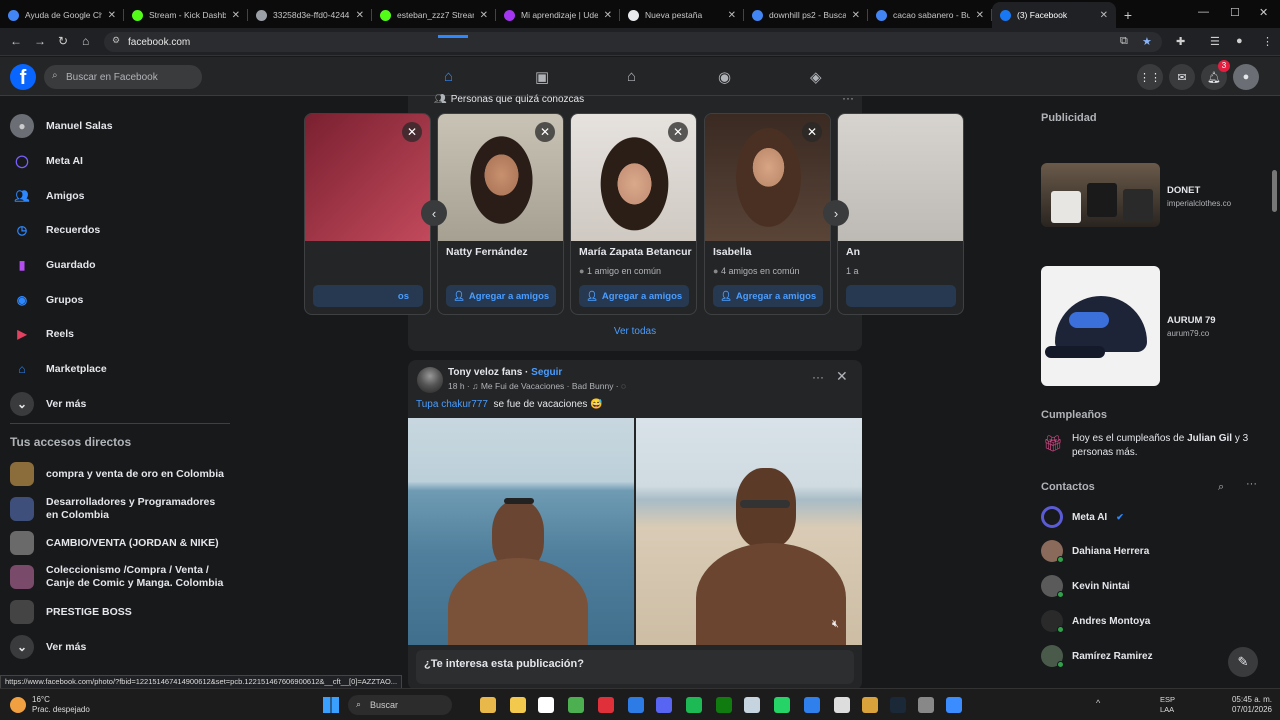  Describe the element at coordinates (812, 705) in the screenshot. I see `vscode-icon` at that location.